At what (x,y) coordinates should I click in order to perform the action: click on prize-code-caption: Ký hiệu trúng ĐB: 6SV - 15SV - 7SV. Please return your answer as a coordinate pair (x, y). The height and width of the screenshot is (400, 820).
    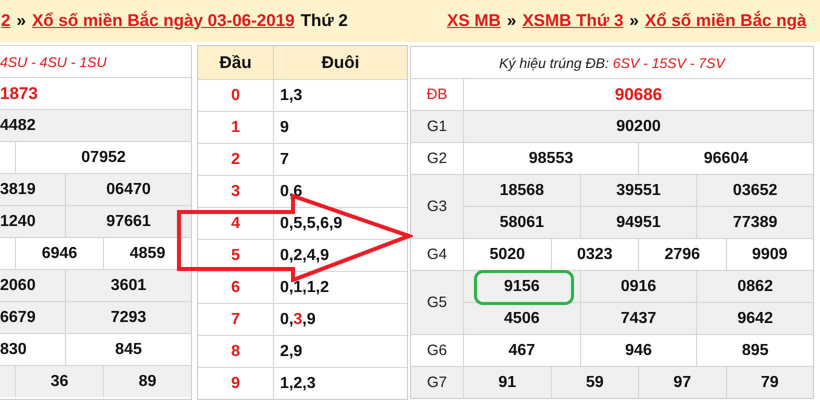
    Looking at the image, I should click on (612, 62).